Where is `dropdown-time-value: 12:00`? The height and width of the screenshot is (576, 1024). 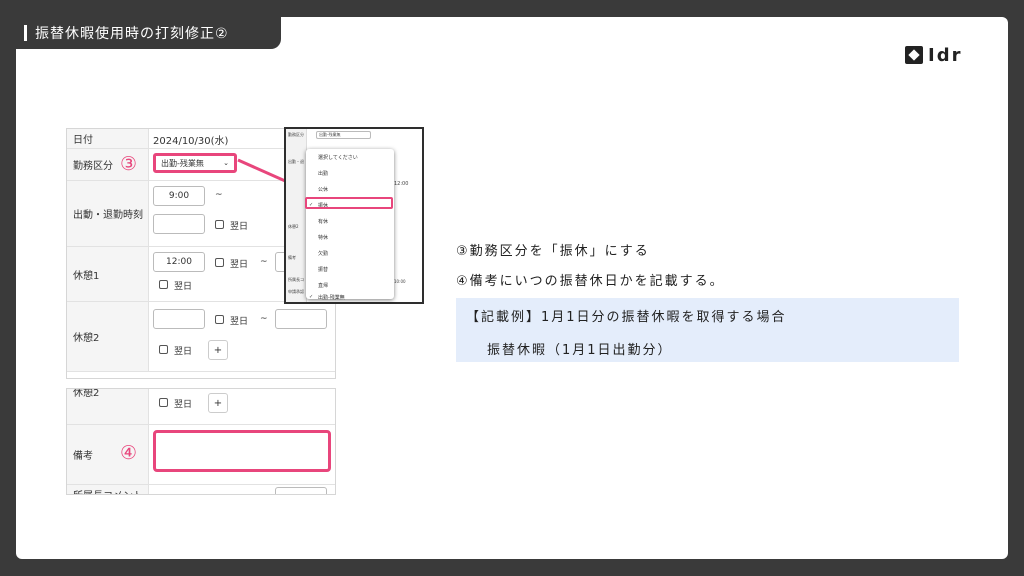 dropdown-time-value: 12:00 is located at coordinates (401, 184).